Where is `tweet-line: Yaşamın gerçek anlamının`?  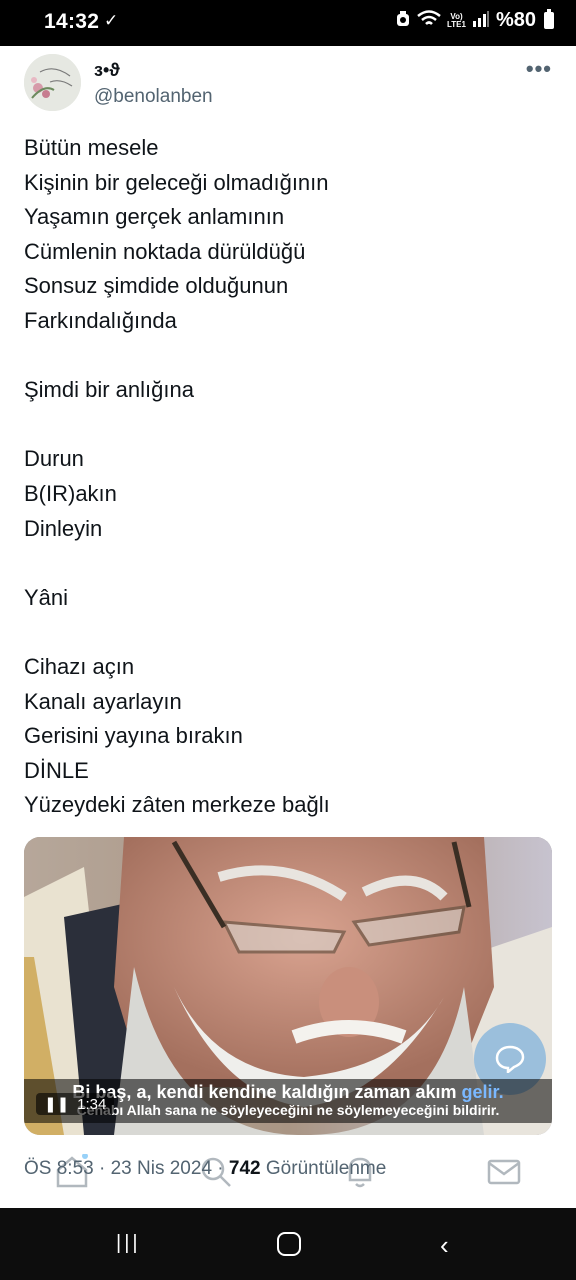 tweet-line: Yaşamın gerçek anlamının is located at coordinates (154, 217).